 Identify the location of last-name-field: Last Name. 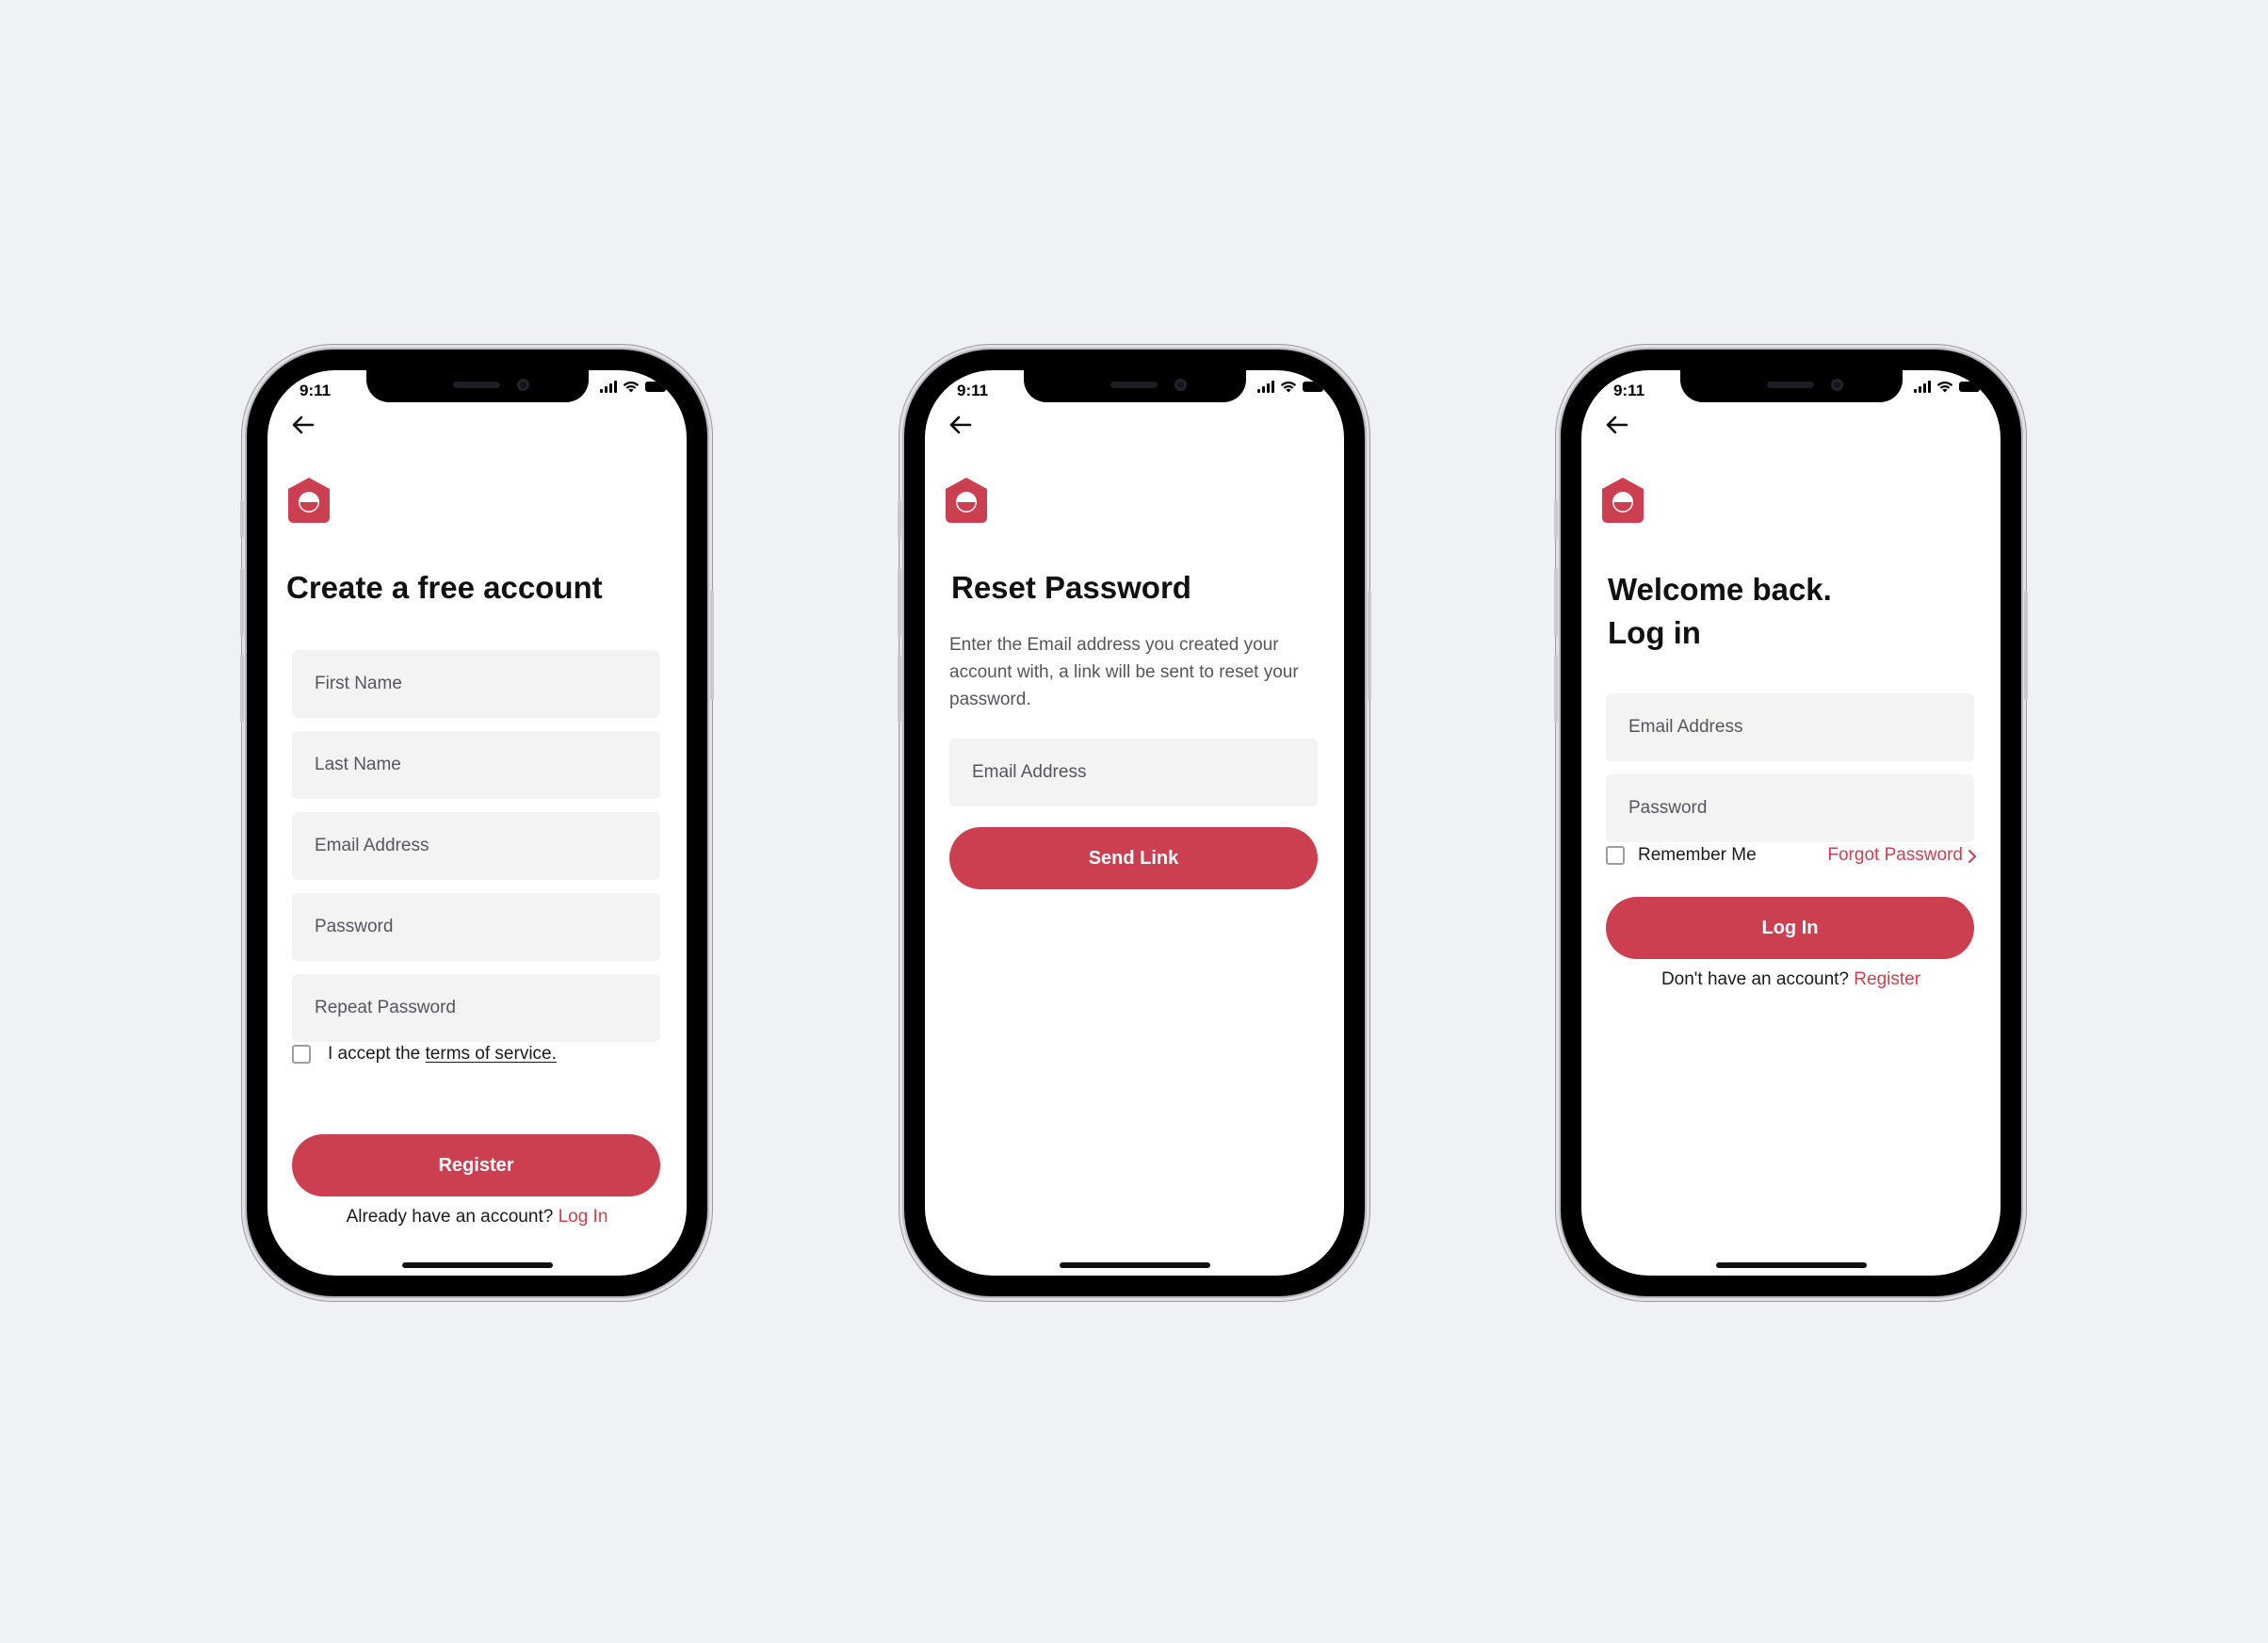
(476, 765).